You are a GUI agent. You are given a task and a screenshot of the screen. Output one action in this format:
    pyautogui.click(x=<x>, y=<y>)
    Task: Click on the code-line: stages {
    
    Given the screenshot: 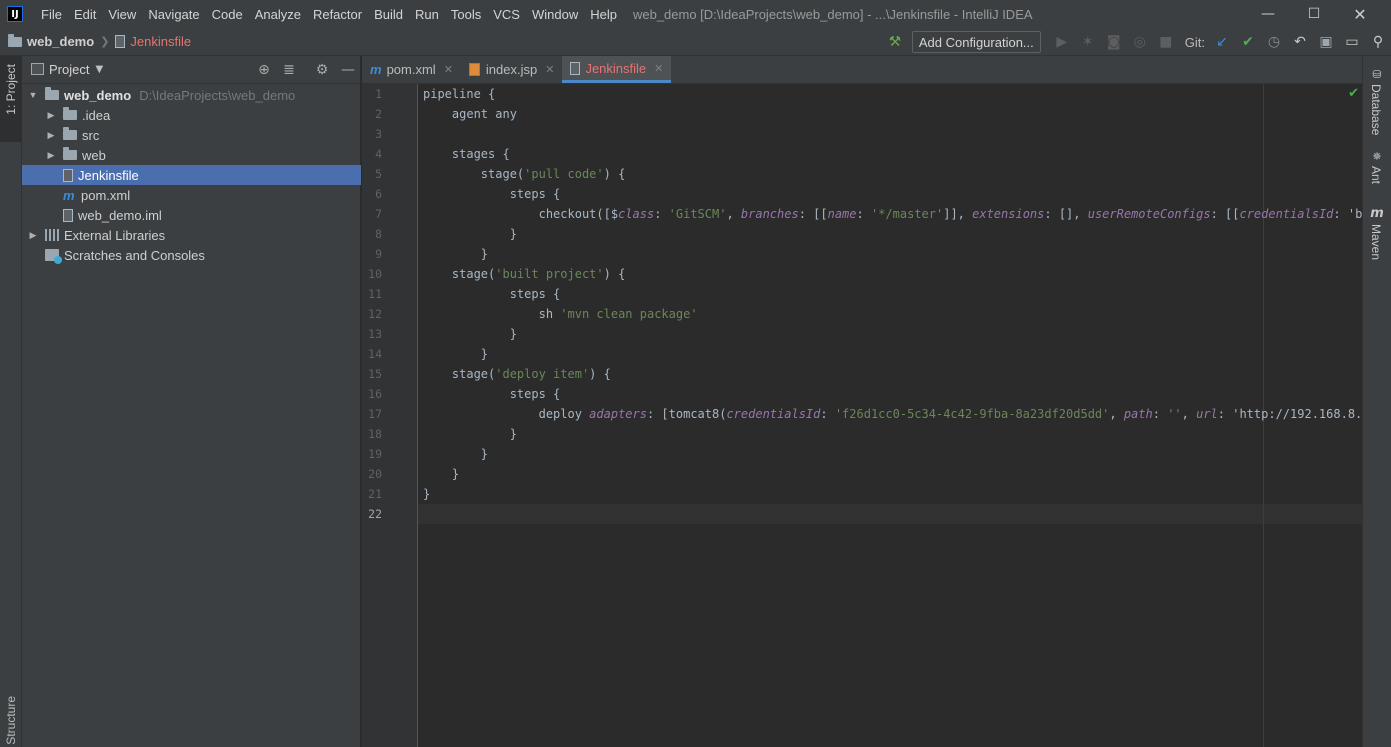 What is the action you would take?
    pyautogui.click(x=466, y=154)
    